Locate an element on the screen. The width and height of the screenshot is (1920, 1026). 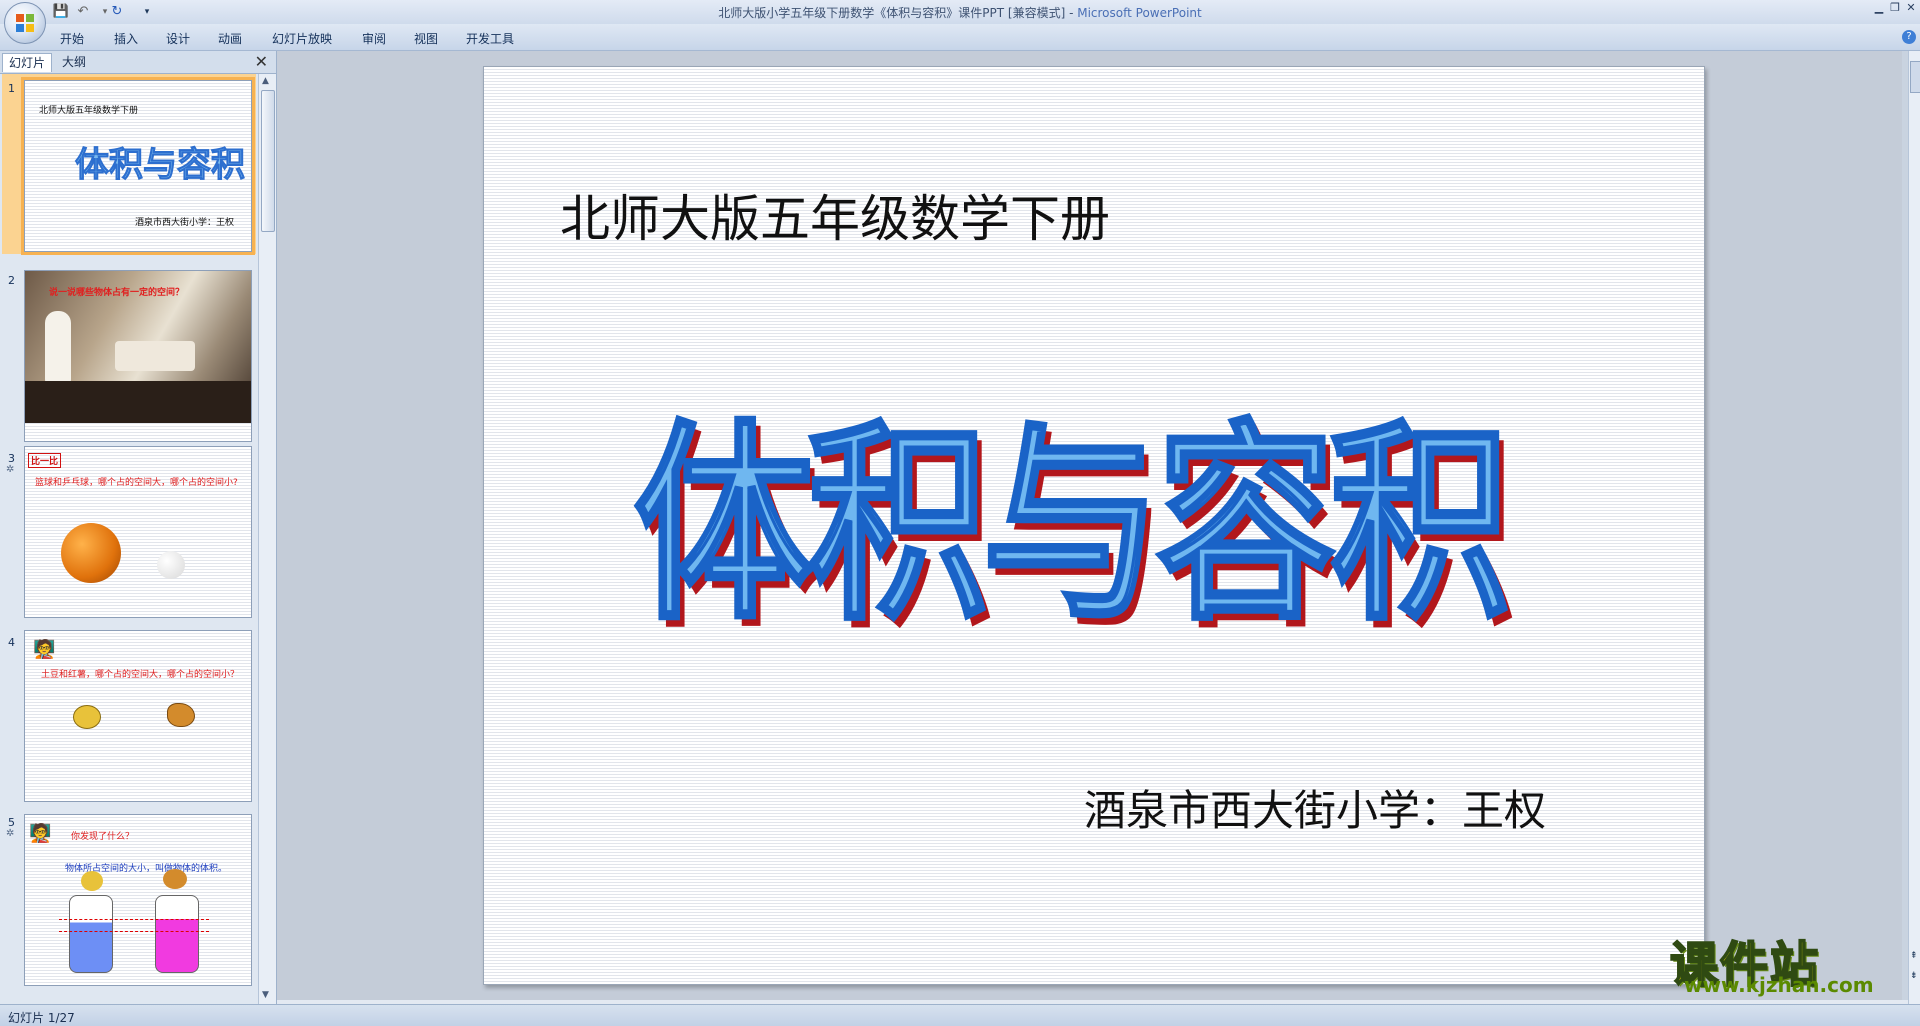
beaker-pink-image is located at coordinates (177, 934).